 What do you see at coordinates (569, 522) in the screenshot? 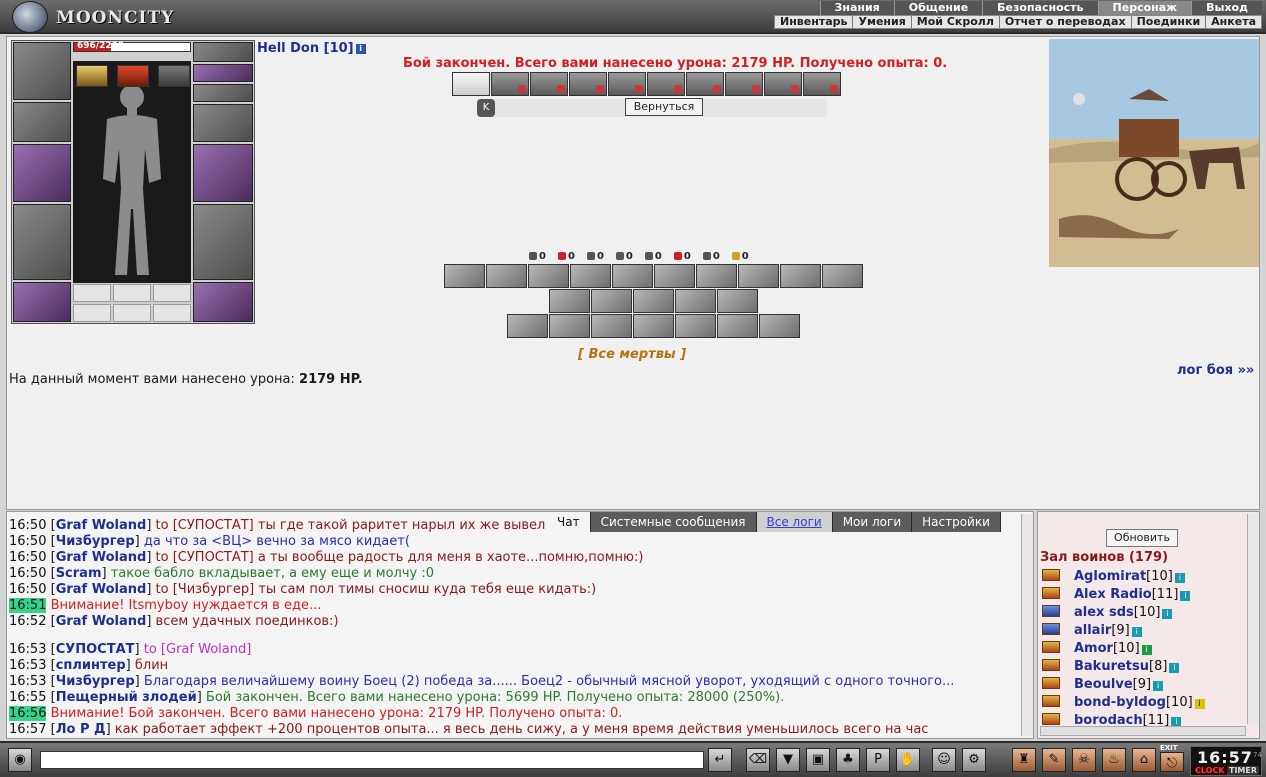
I see `tab-chat: Чат` at bounding box center [569, 522].